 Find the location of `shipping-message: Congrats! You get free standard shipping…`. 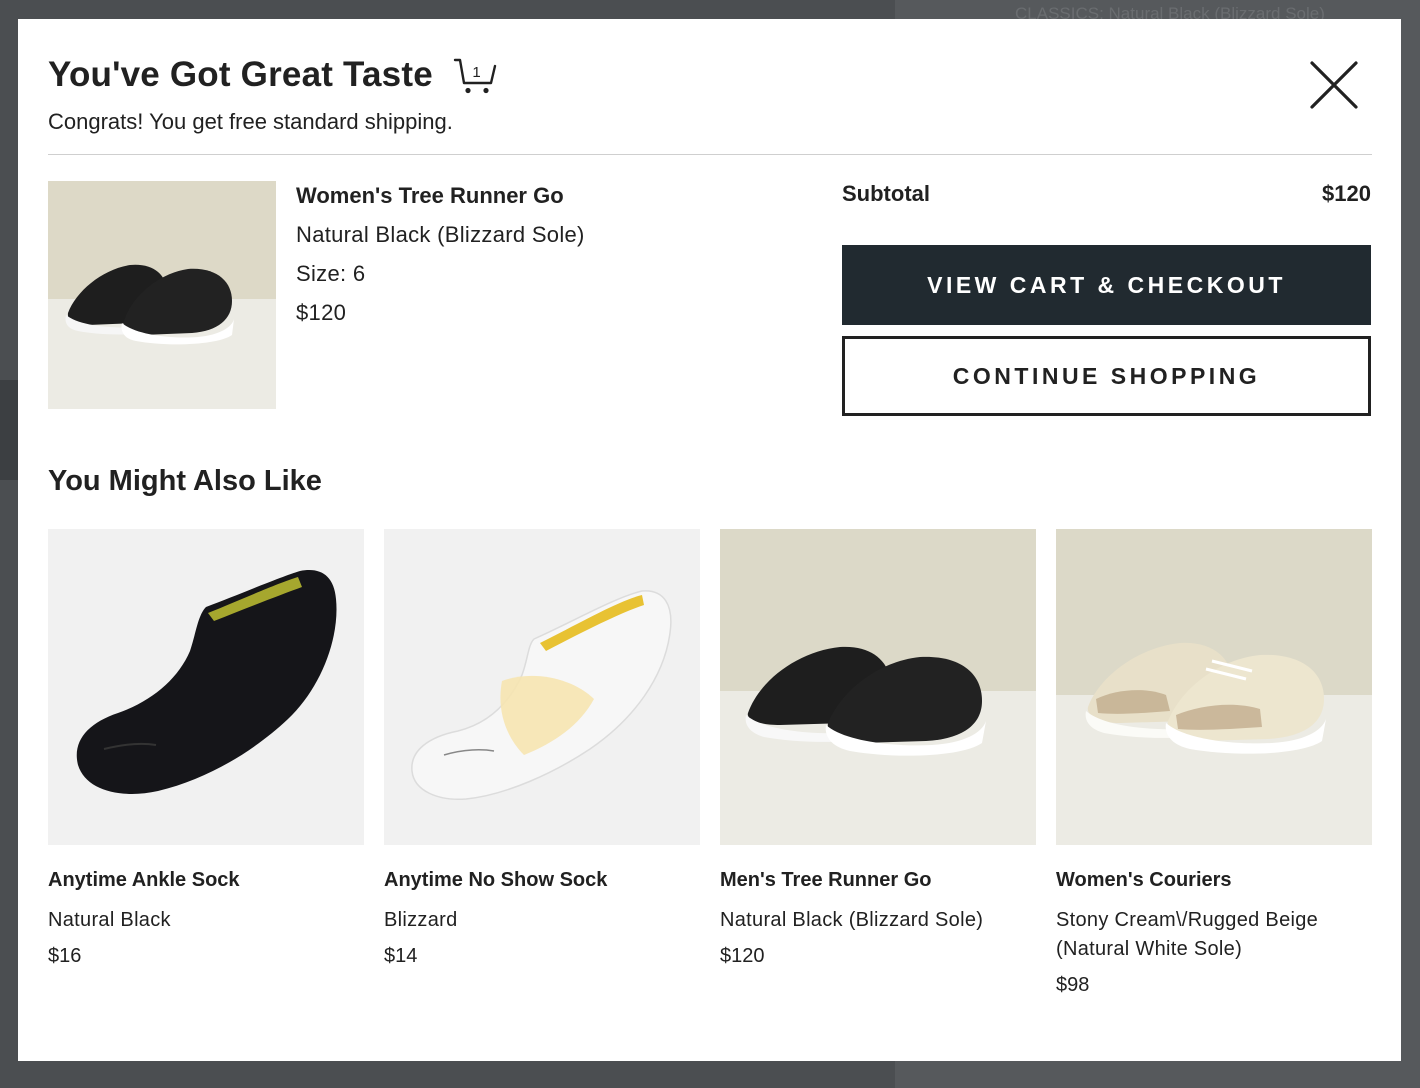

shipping-message: Congrats! You get free standard shipping… is located at coordinates (250, 121).